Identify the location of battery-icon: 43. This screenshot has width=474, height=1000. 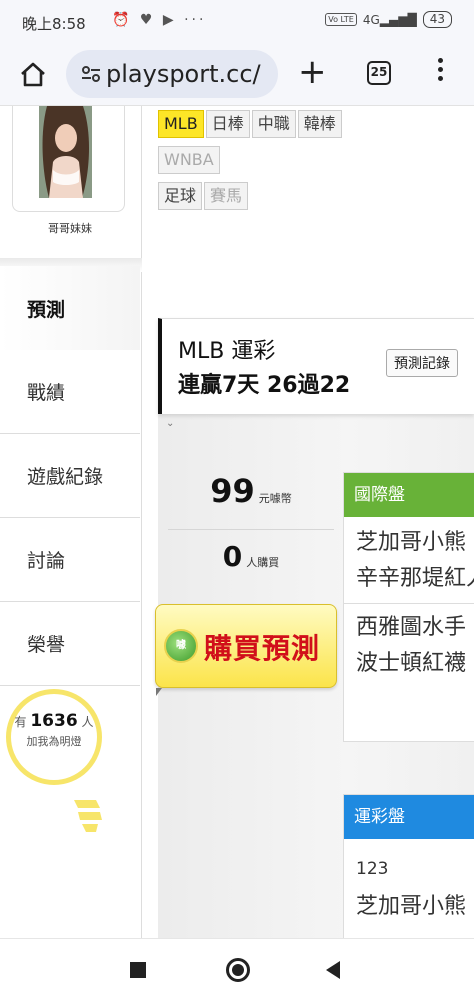
(437, 19).